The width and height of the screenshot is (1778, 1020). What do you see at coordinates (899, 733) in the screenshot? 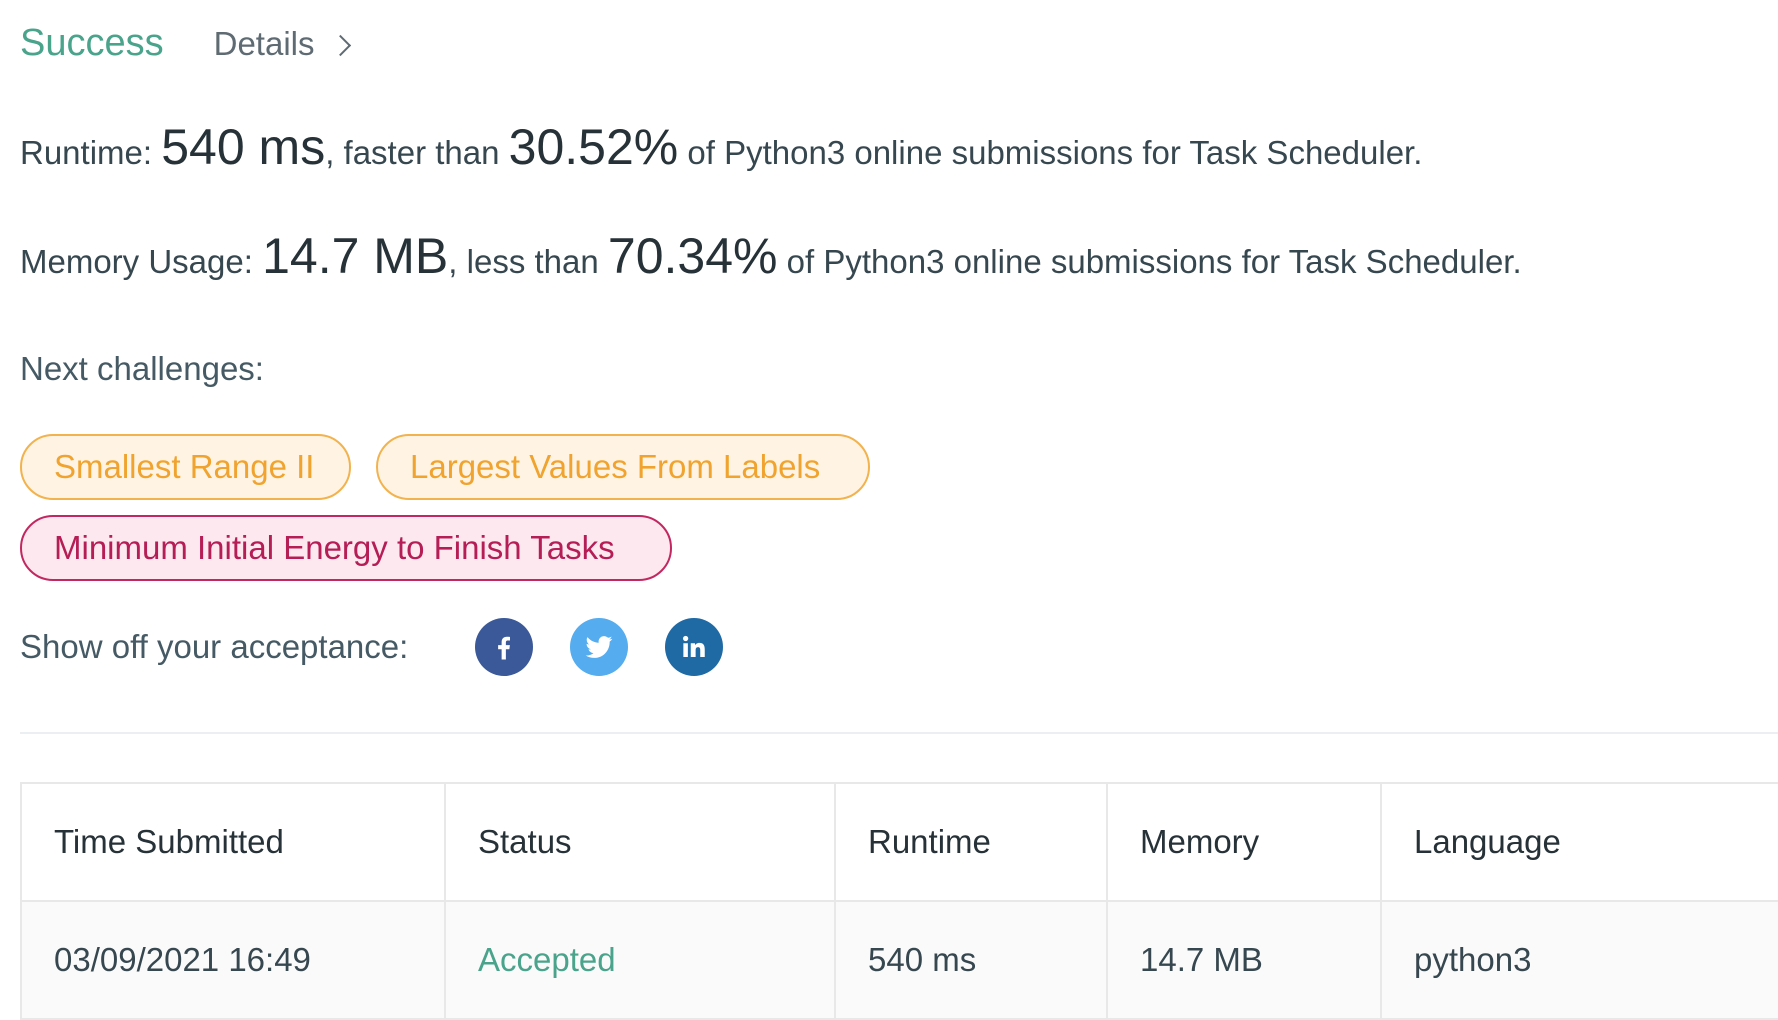
I see `section-divider` at bounding box center [899, 733].